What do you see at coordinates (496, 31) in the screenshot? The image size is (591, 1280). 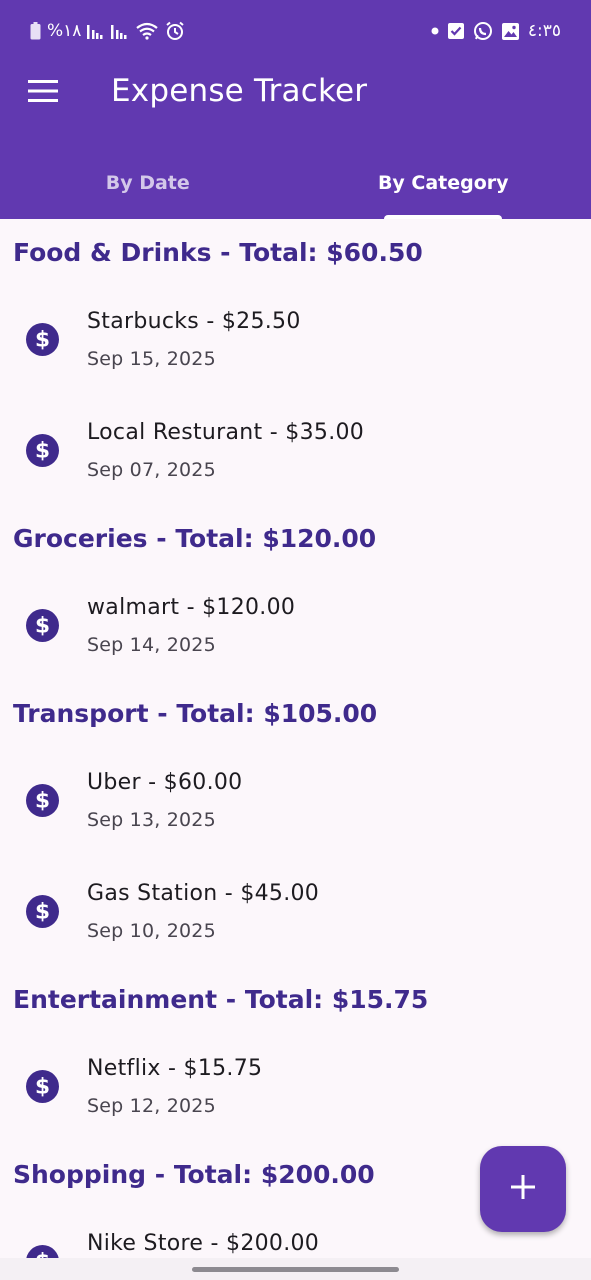 I see `status-right: ٤:٣٥` at bounding box center [496, 31].